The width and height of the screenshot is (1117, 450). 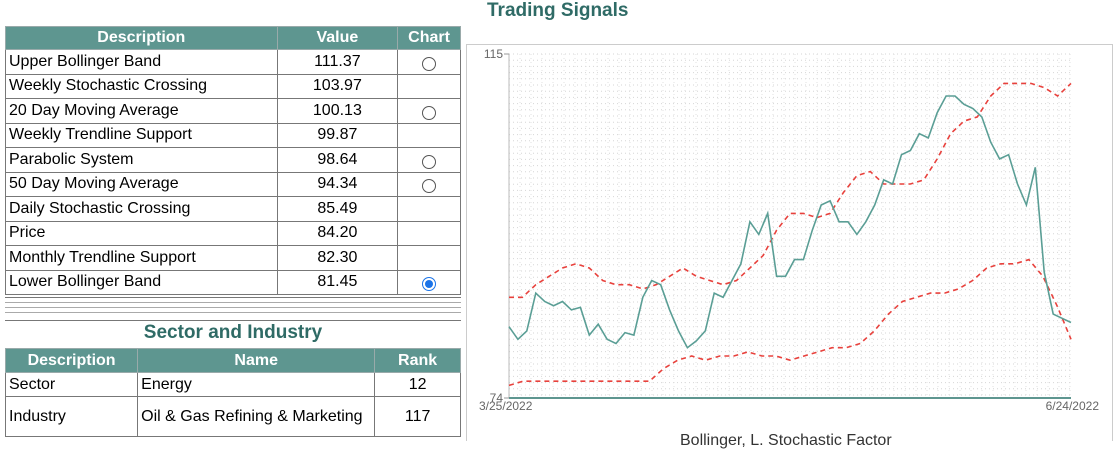 What do you see at coordinates (141, 258) in the screenshot?
I see `signal-label: Monthly Trendline Support` at bounding box center [141, 258].